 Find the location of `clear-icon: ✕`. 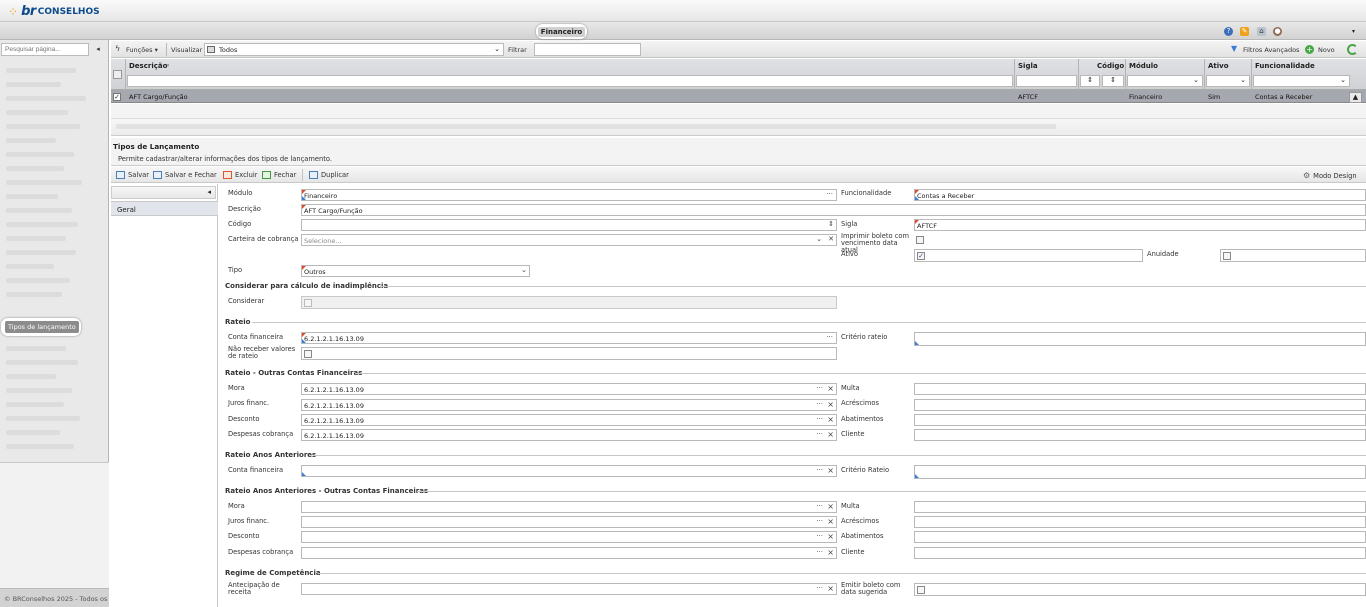

clear-icon: ✕ is located at coordinates (831, 239).